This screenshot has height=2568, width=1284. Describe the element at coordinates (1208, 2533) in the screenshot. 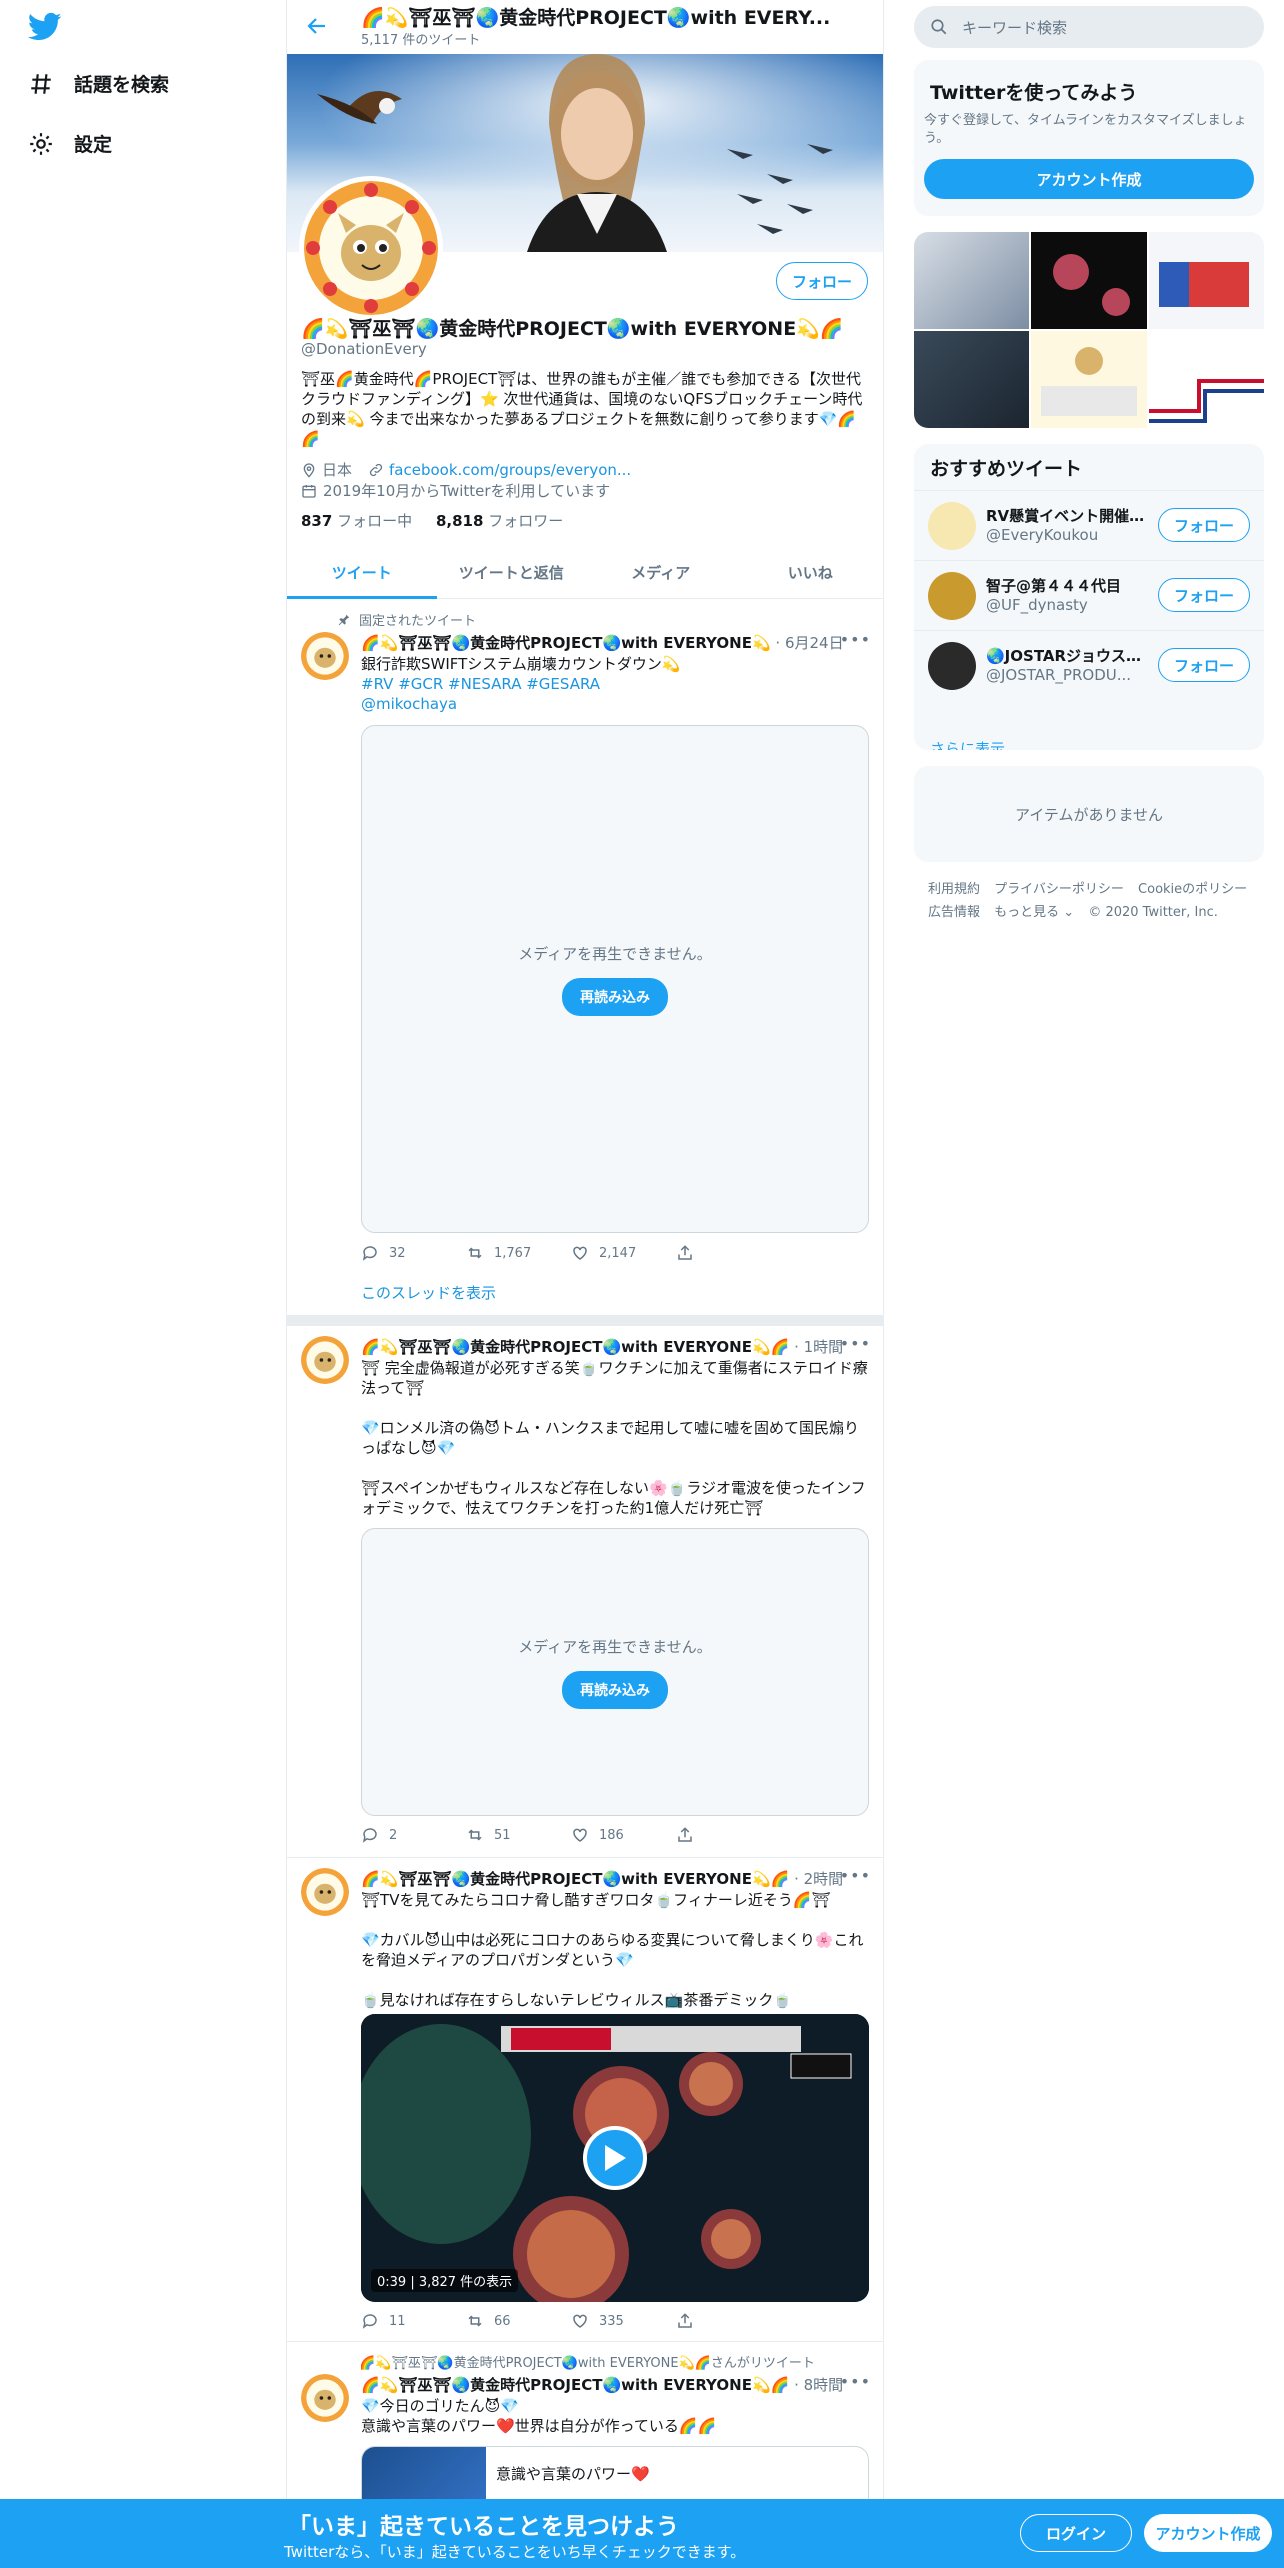

I see `signup-button: アカウント作成` at that location.